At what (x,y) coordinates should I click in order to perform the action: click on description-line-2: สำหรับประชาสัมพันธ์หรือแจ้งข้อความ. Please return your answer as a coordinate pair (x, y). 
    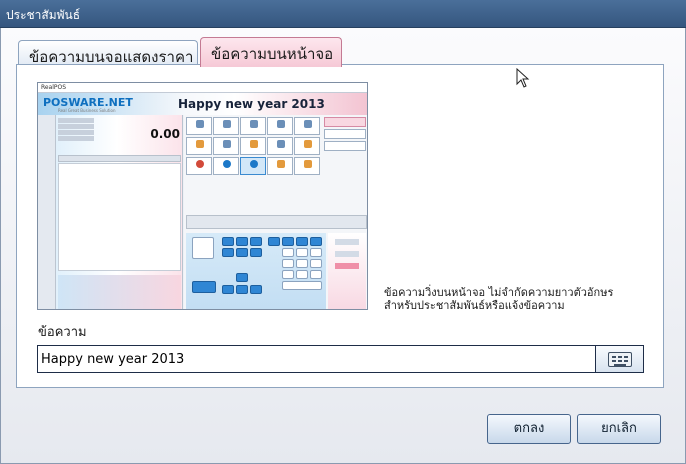
    Looking at the image, I should click on (474, 305).